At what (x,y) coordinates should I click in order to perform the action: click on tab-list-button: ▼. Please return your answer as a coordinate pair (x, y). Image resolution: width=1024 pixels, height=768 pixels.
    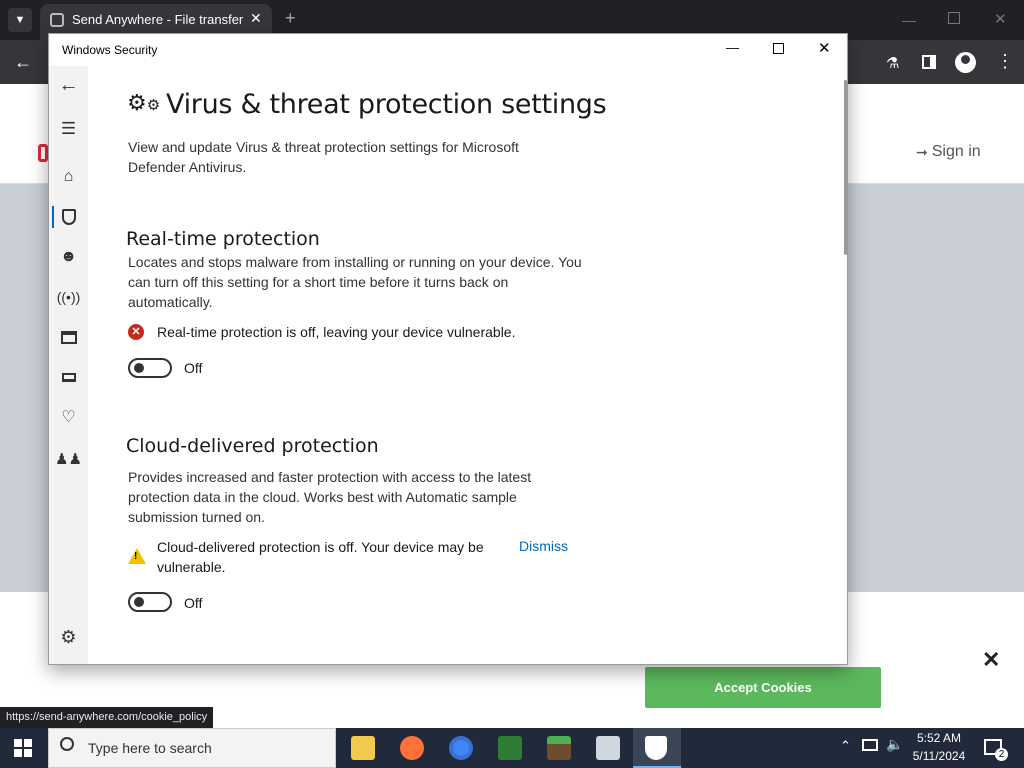
    Looking at the image, I should click on (20, 20).